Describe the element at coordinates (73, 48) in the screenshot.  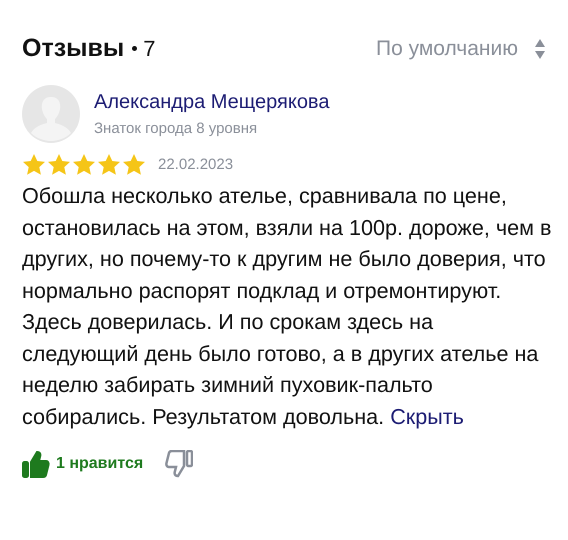
I see `section-title: Отзывы` at that location.